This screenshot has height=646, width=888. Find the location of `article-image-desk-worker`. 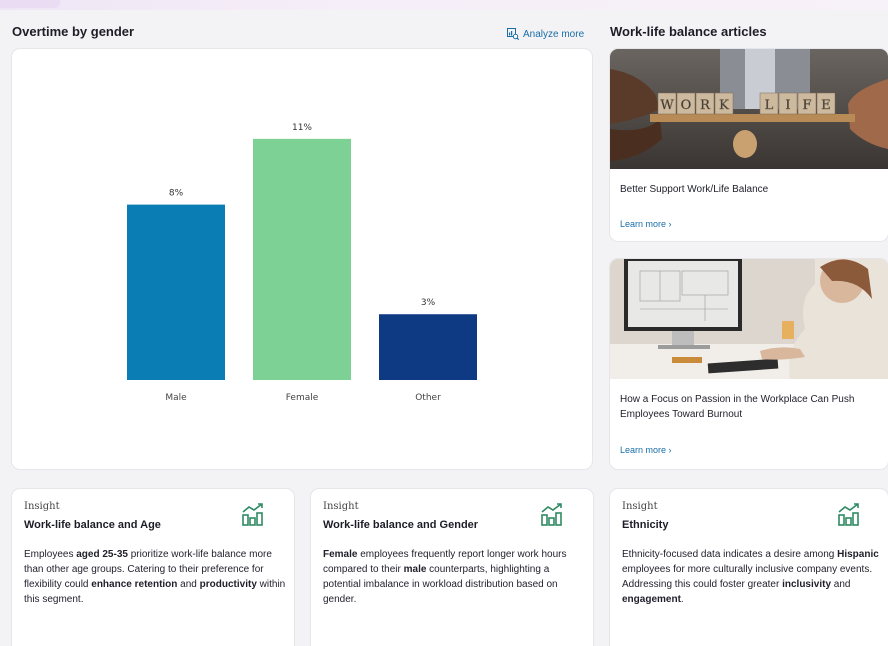

article-image-desk-worker is located at coordinates (749, 319).